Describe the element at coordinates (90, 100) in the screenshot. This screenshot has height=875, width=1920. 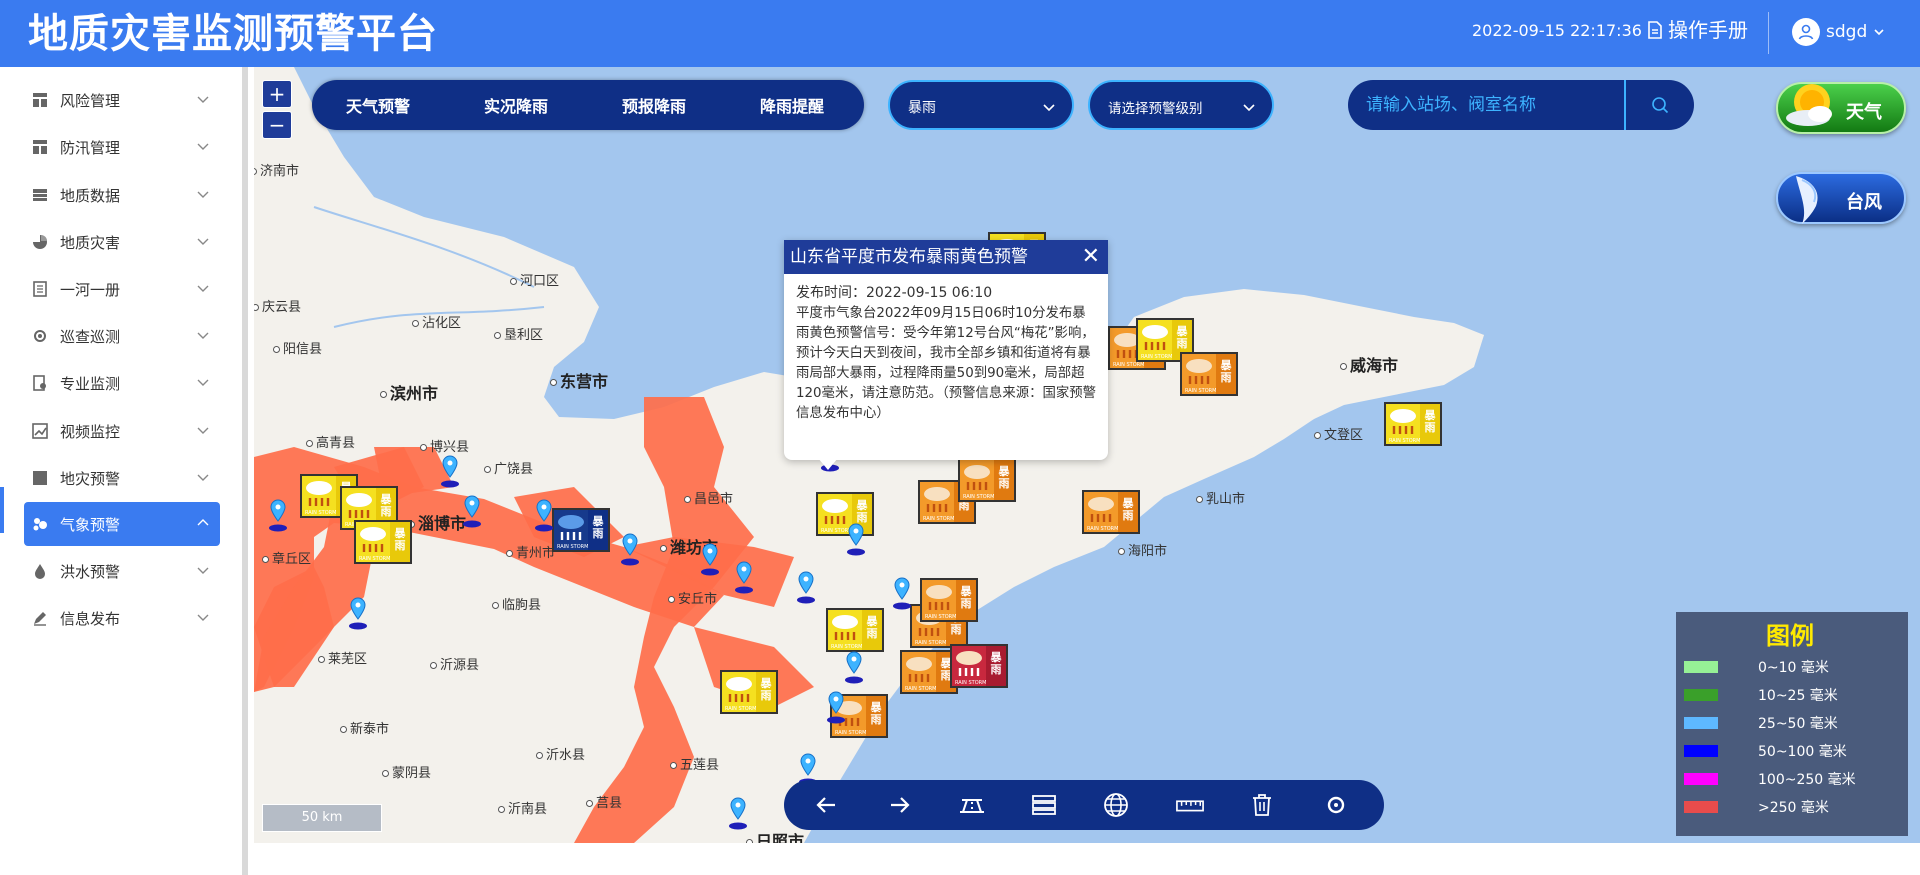
I see `sidebar-item-label: 风险管理` at that location.